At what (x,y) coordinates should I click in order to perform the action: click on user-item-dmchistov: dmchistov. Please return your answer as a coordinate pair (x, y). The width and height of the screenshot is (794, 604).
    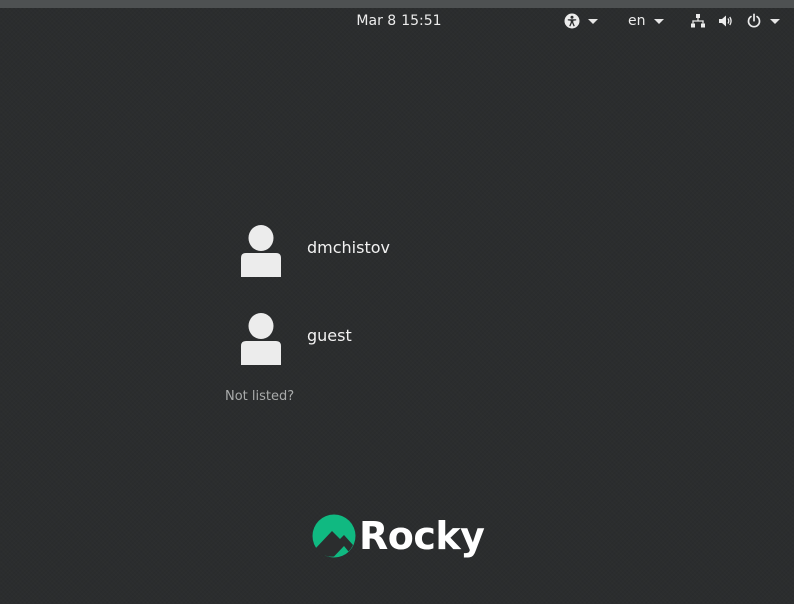
    Looking at the image, I should click on (340, 251).